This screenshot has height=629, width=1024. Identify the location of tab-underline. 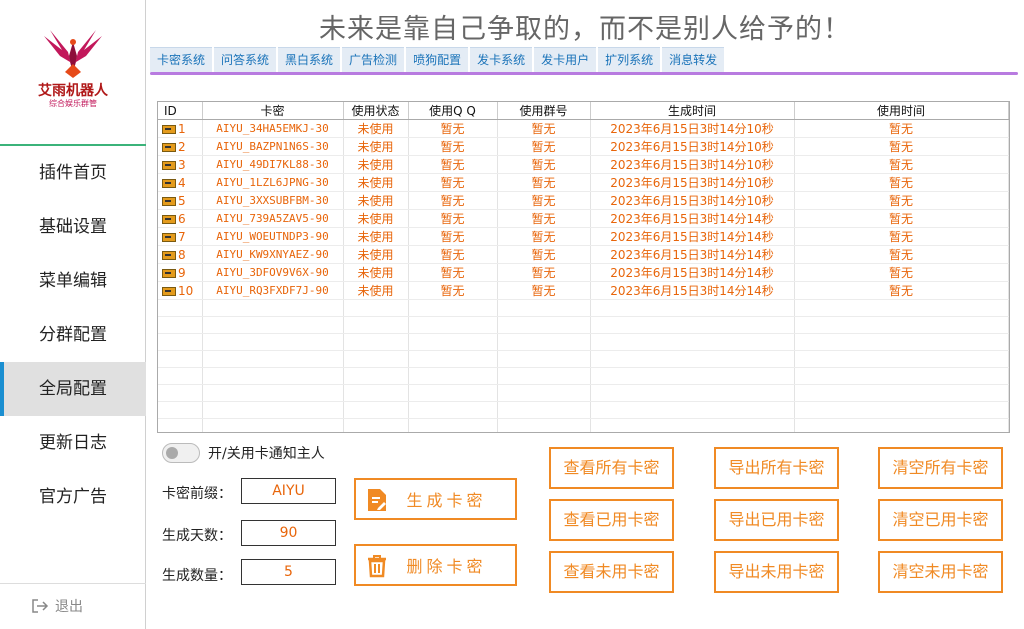
(584, 73).